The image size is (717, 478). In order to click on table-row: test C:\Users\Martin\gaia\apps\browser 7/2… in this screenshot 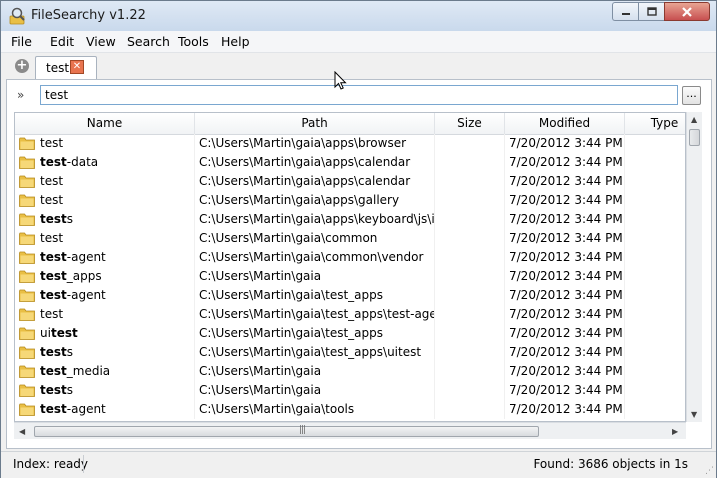, I will do `click(350, 143)`.